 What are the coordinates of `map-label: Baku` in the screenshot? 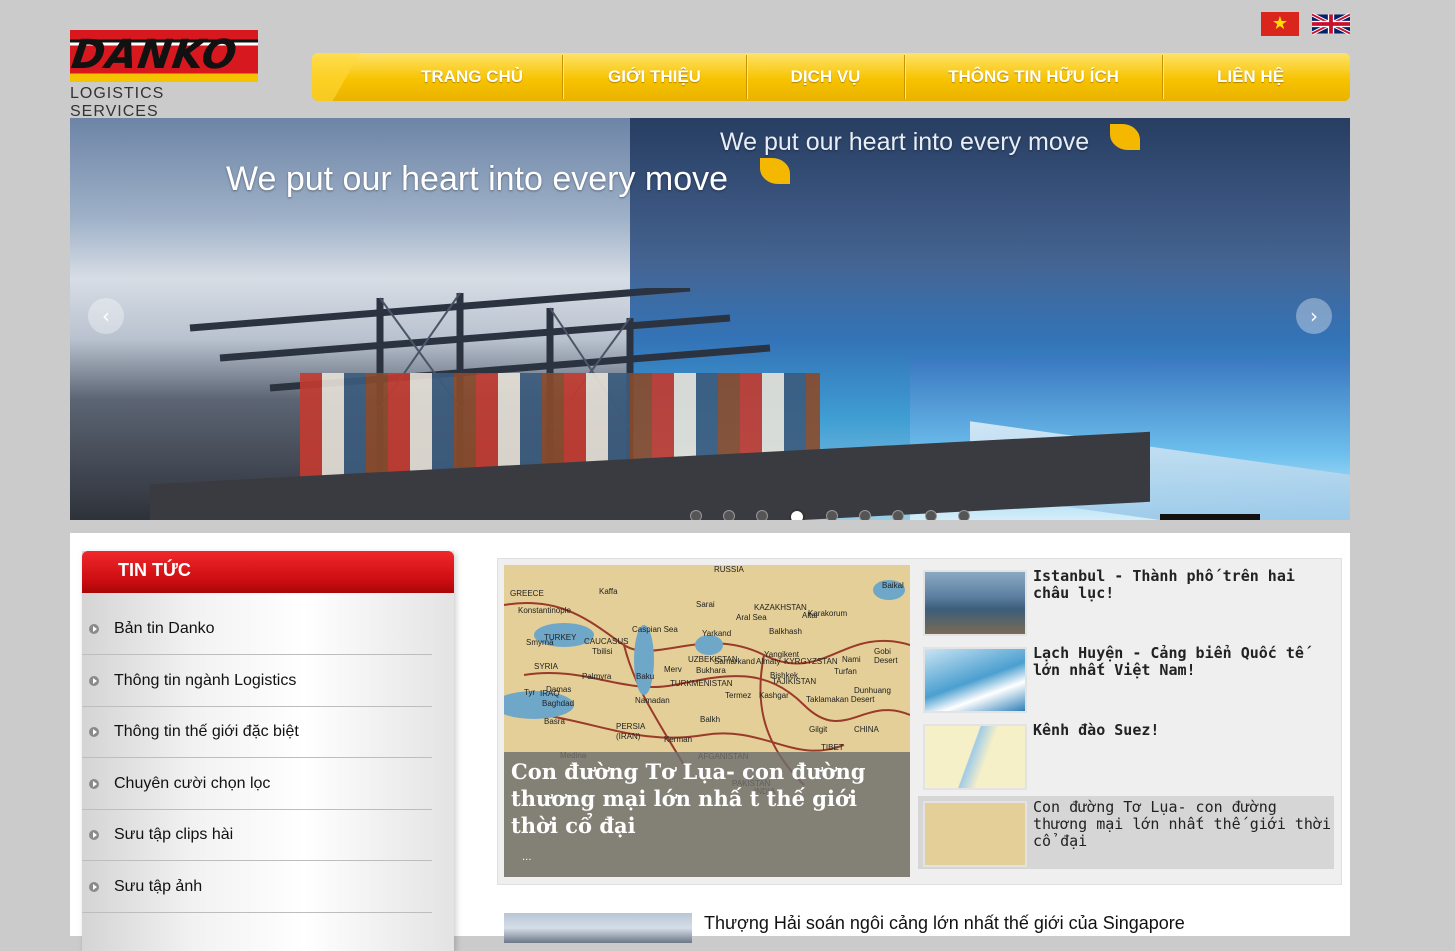 It's located at (645, 676).